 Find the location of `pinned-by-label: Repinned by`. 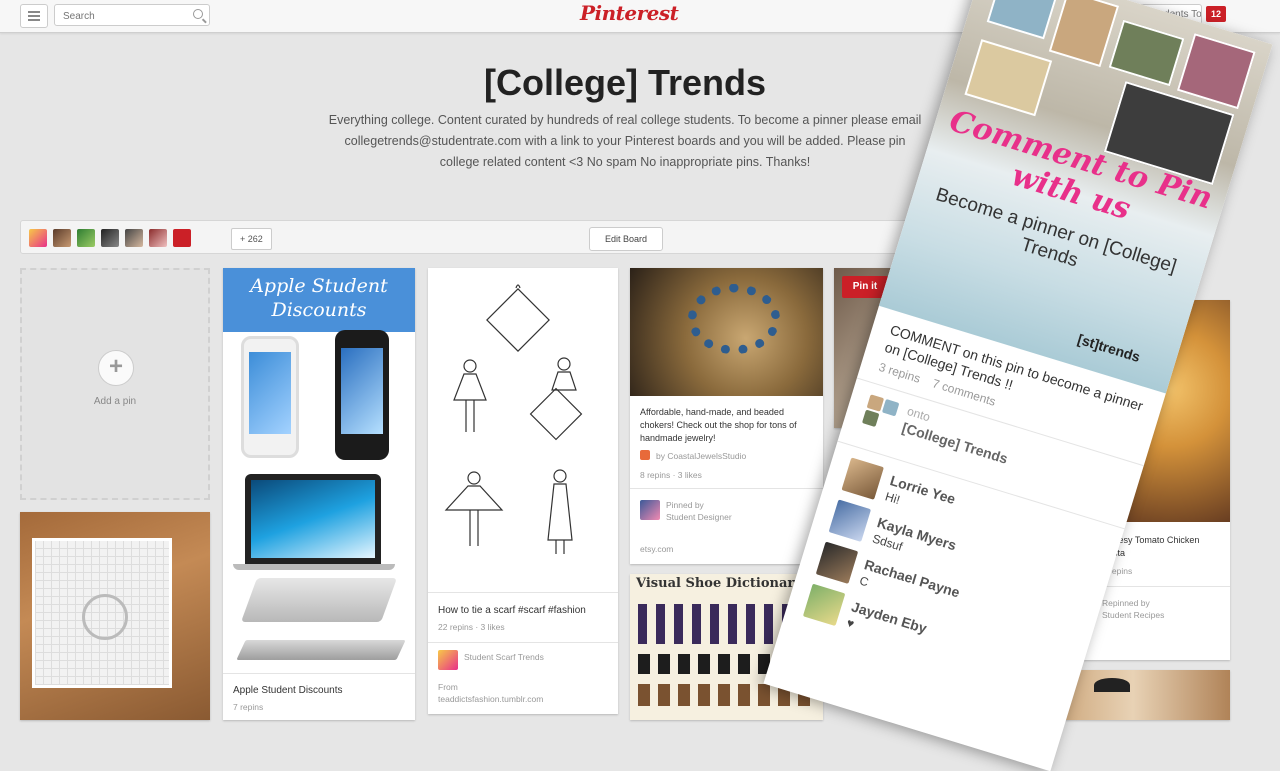

pinned-by-label: Repinned by is located at coordinates (1126, 603).